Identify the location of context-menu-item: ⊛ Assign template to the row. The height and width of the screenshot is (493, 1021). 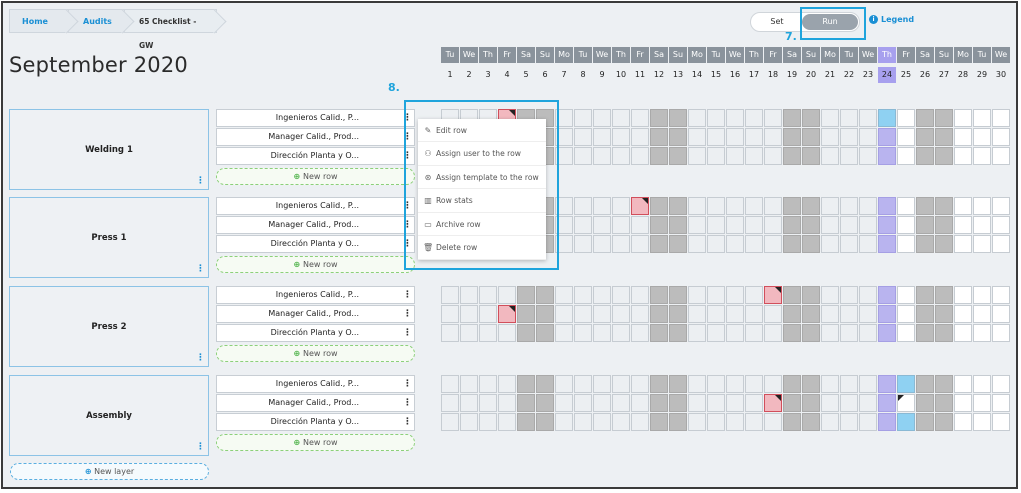
(482, 177).